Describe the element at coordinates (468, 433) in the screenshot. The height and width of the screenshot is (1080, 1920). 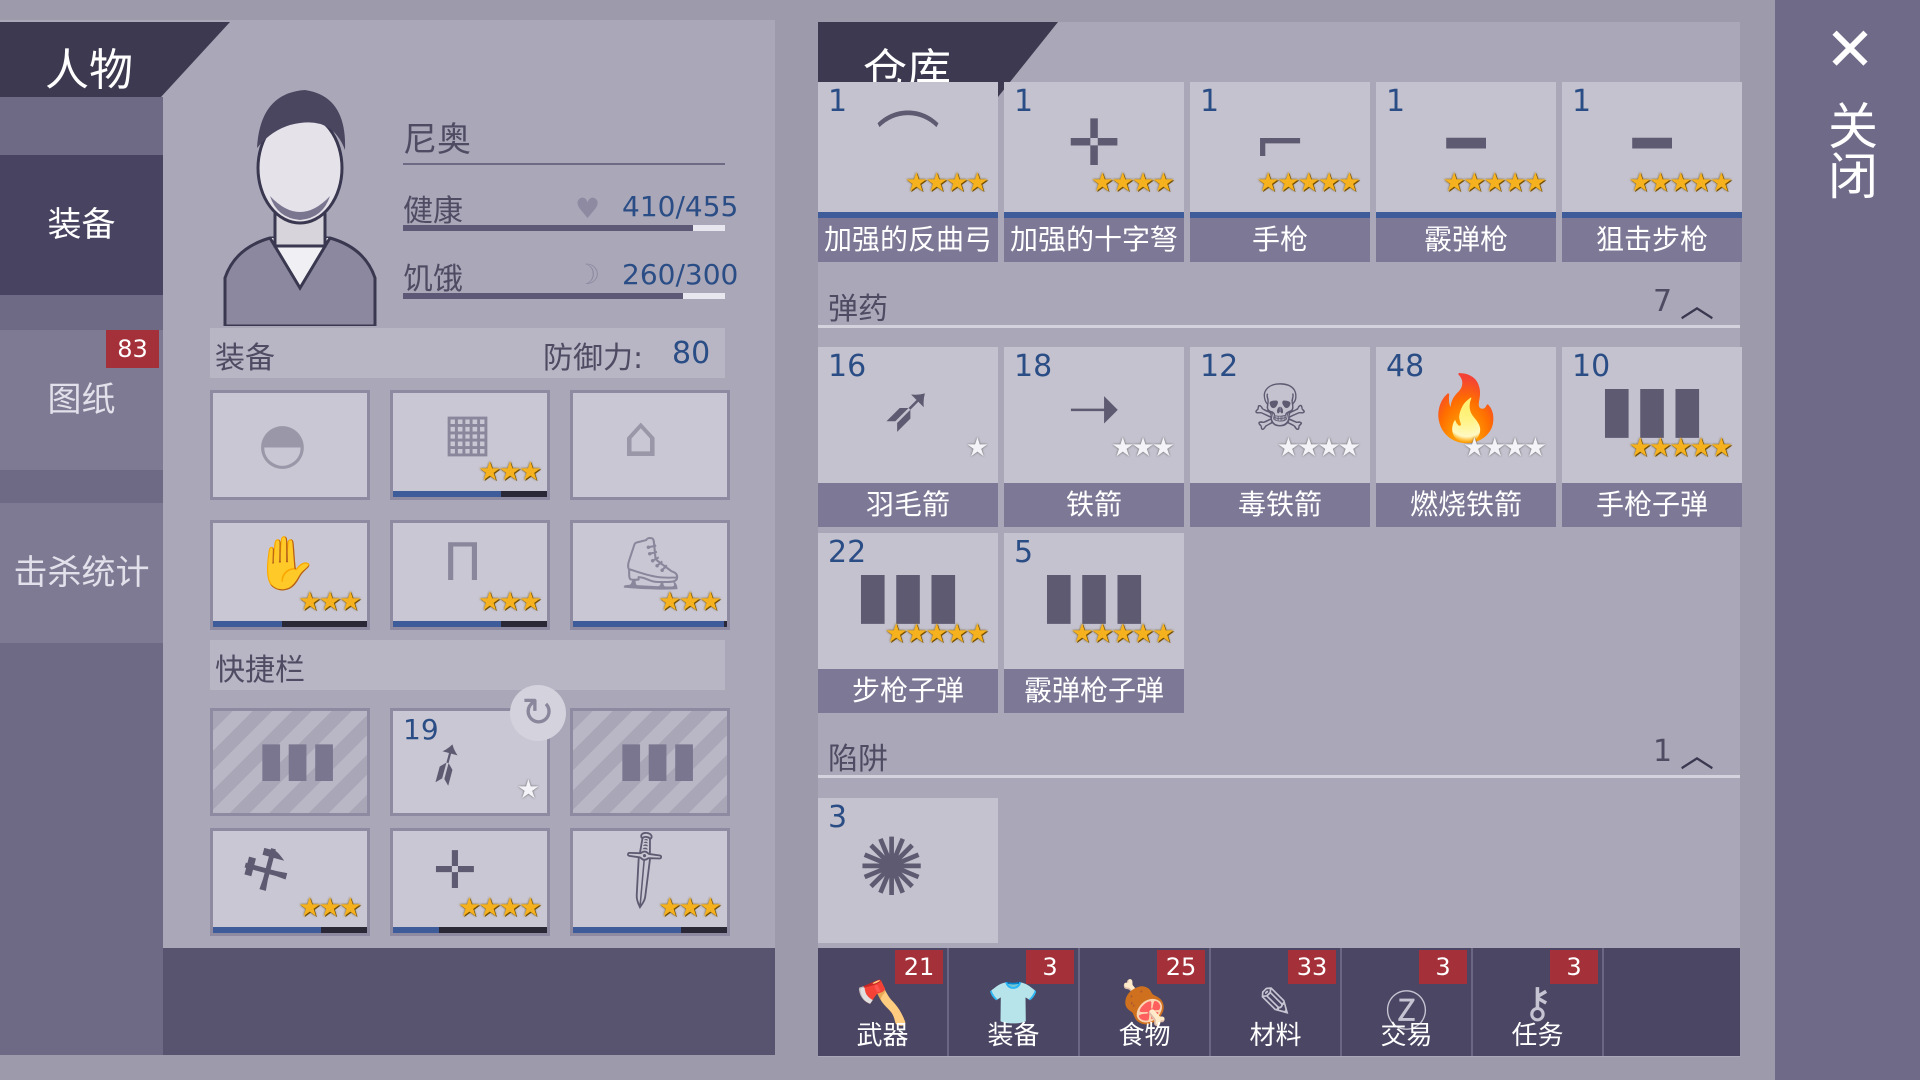
I see `armor-vest-icon: ▦` at that location.